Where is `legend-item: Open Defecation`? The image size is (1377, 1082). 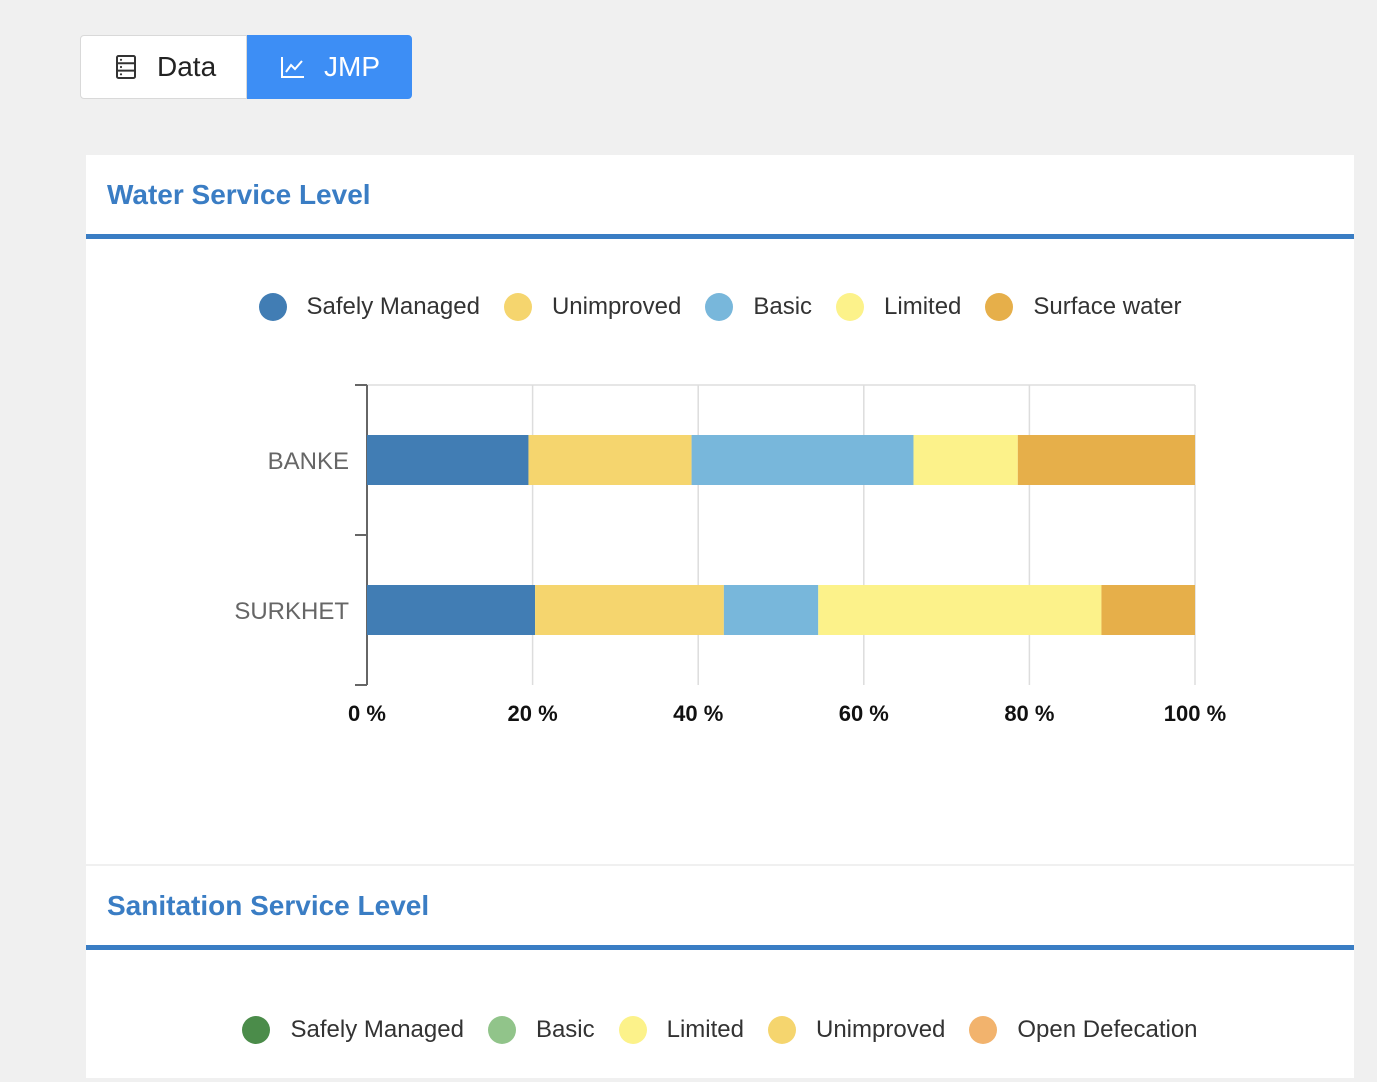 legend-item: Open Defecation is located at coordinates (1083, 1030).